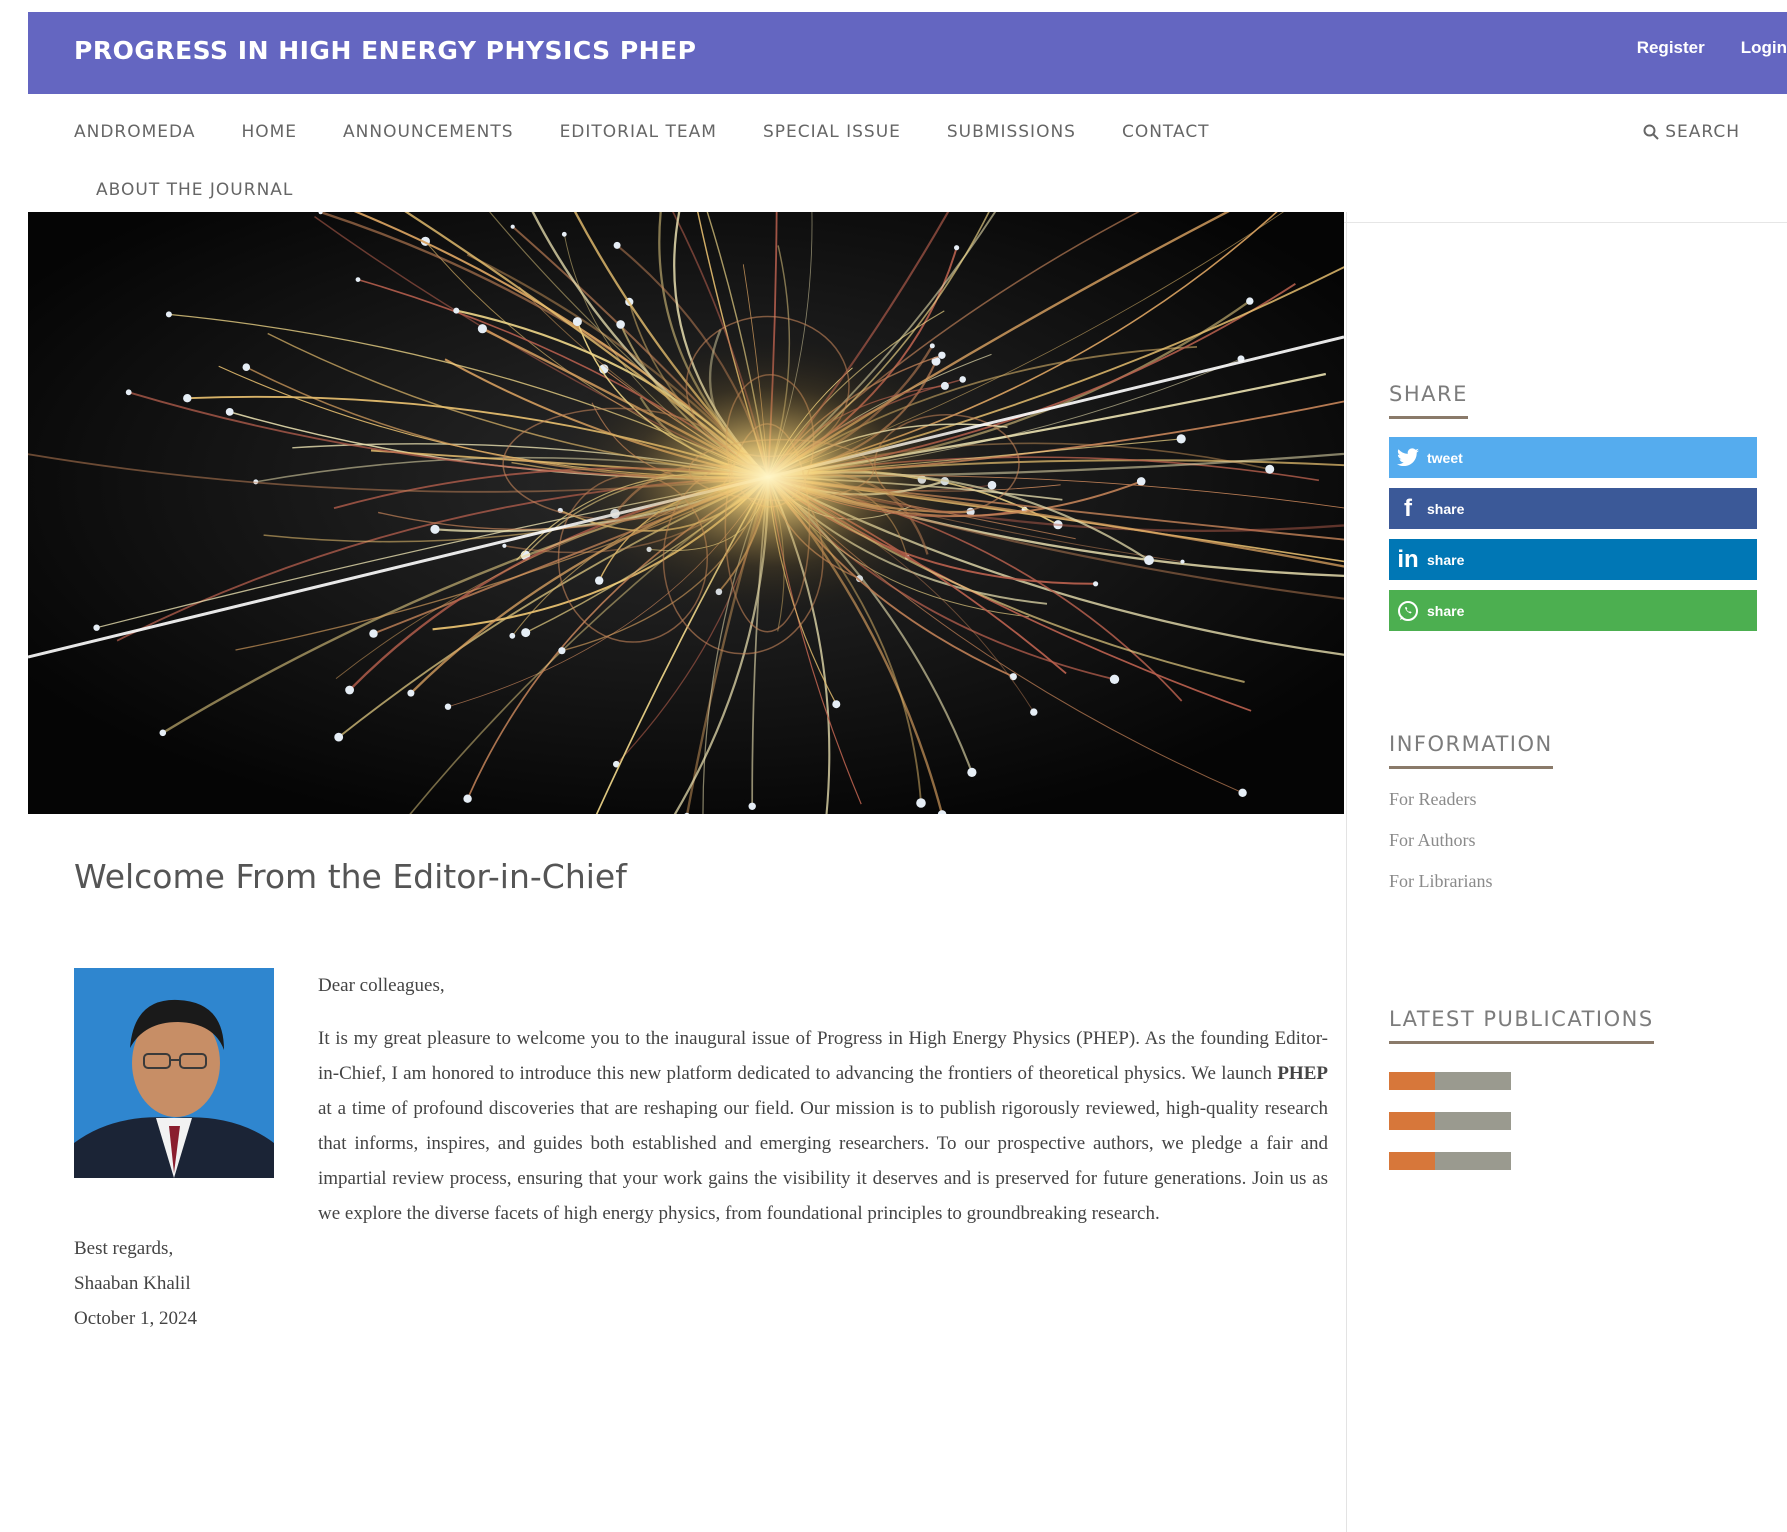  Describe the element at coordinates (132, 1283) in the screenshot. I see `signature: Shaaban Khalil` at that location.